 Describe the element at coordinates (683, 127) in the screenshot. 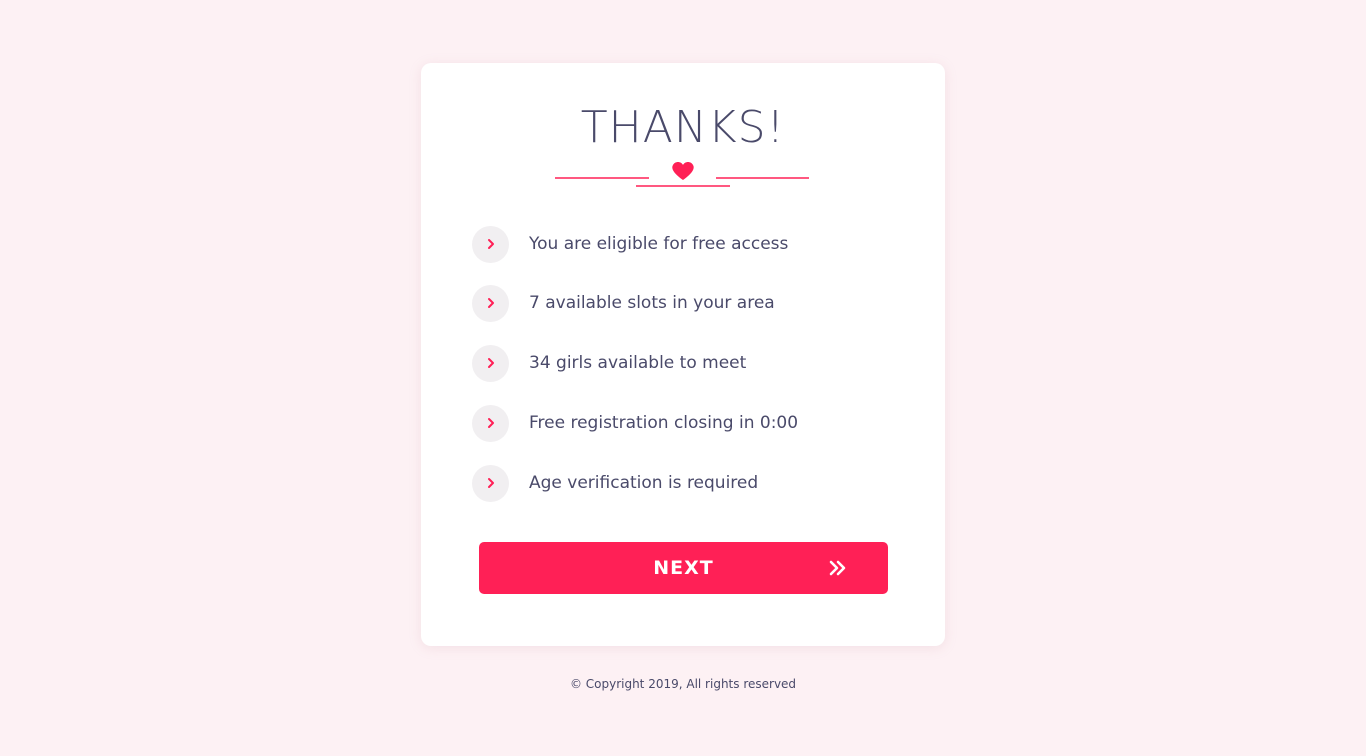

I see `page-title: THANKS!` at that location.